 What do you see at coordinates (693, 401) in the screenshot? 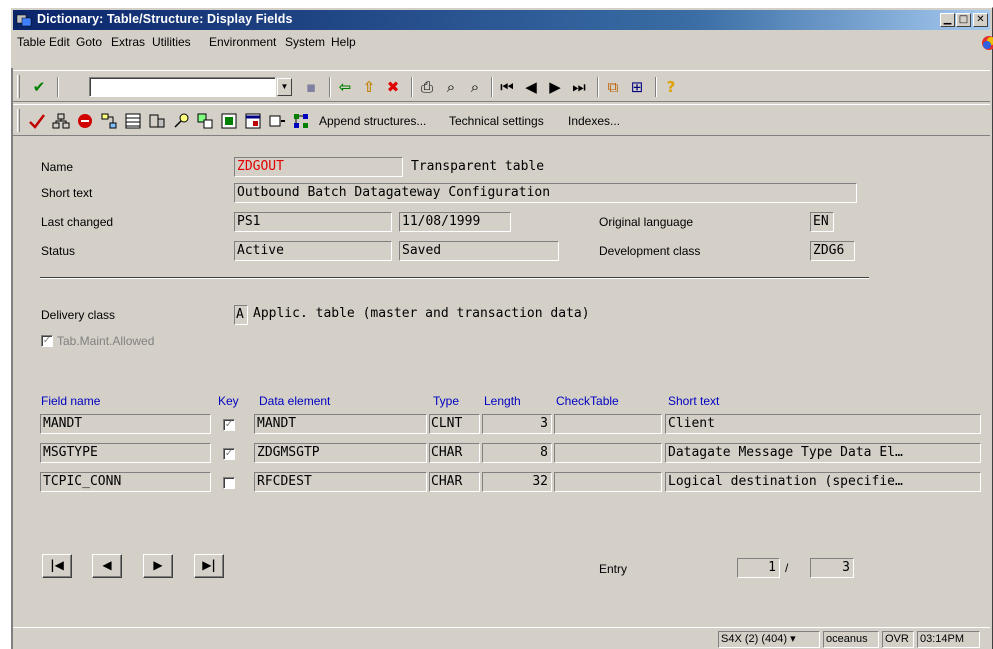
I see `column-header-short-text: Short text` at bounding box center [693, 401].